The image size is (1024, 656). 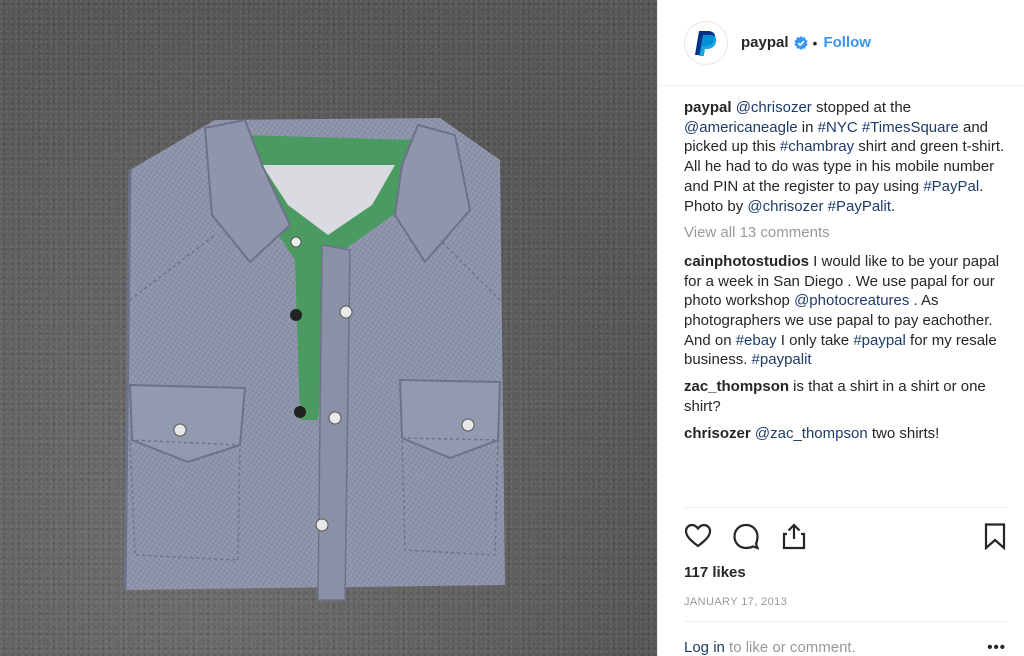 I want to click on comment-username: chrisozer, so click(x=717, y=433).